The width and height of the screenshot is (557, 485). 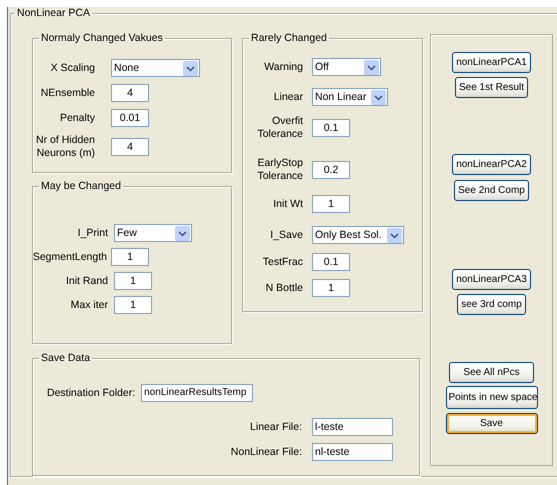 What do you see at coordinates (287, 204) in the screenshot?
I see `field-label: Init Wt` at bounding box center [287, 204].